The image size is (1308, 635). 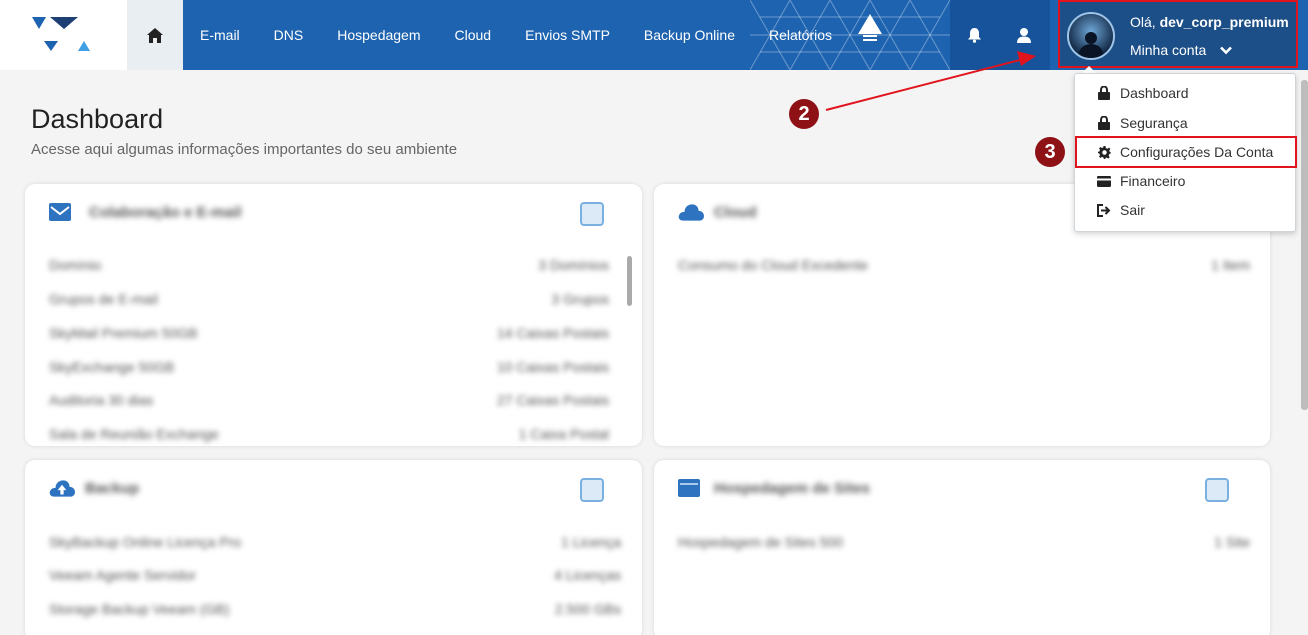 I want to click on hosting-icon, so click(x=689, y=488).